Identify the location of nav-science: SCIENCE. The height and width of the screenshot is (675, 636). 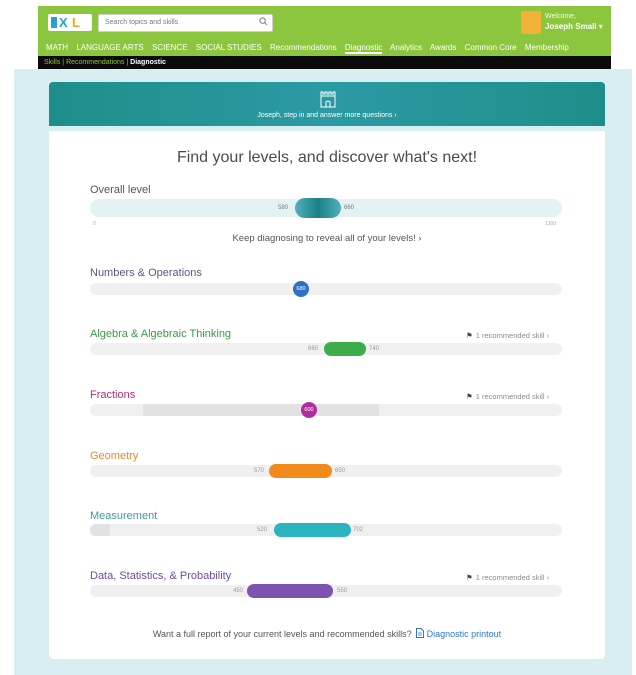
(170, 47).